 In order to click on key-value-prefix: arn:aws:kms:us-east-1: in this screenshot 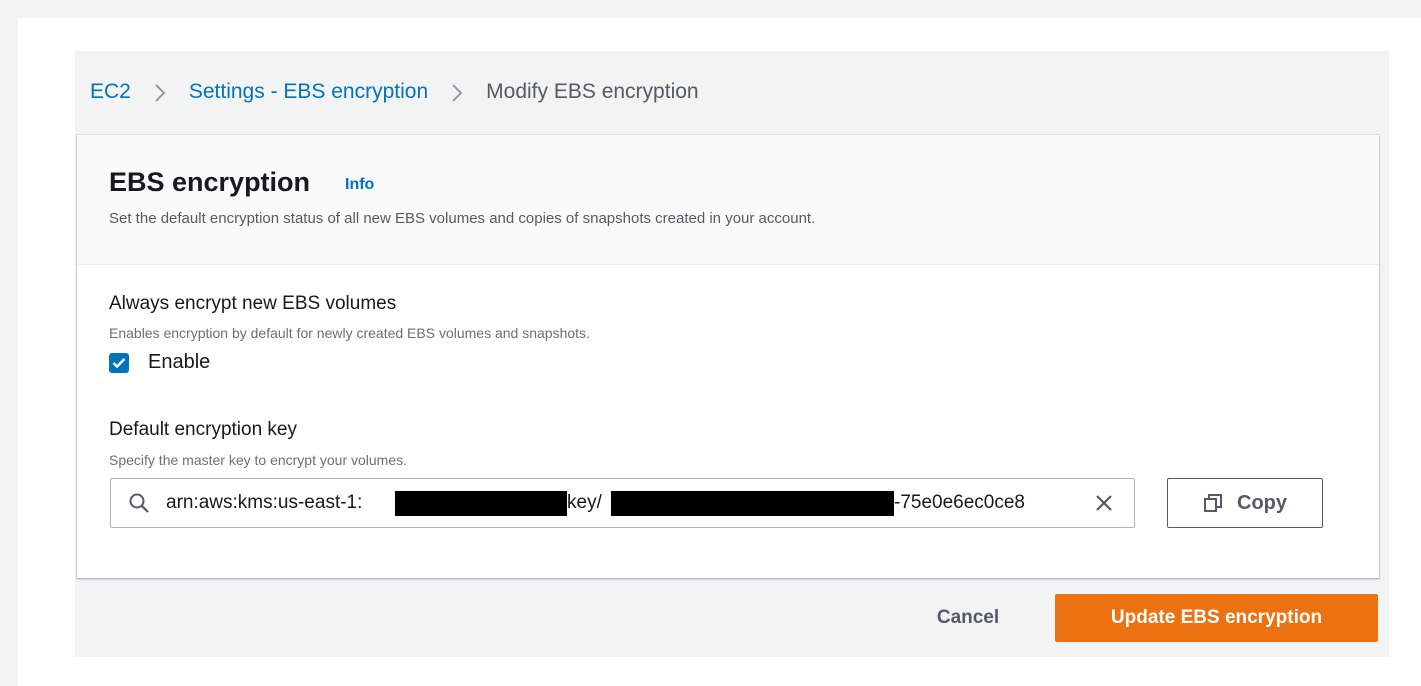, I will do `click(264, 502)`.